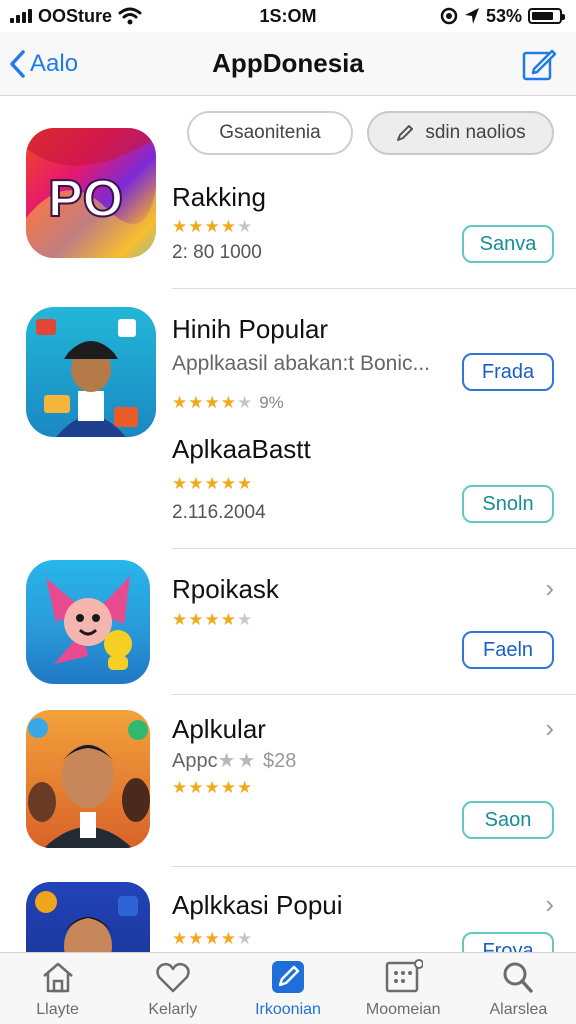 The width and height of the screenshot is (576, 1024). Describe the element at coordinates (219, 197) in the screenshot. I see `app-title: Rakking` at that location.